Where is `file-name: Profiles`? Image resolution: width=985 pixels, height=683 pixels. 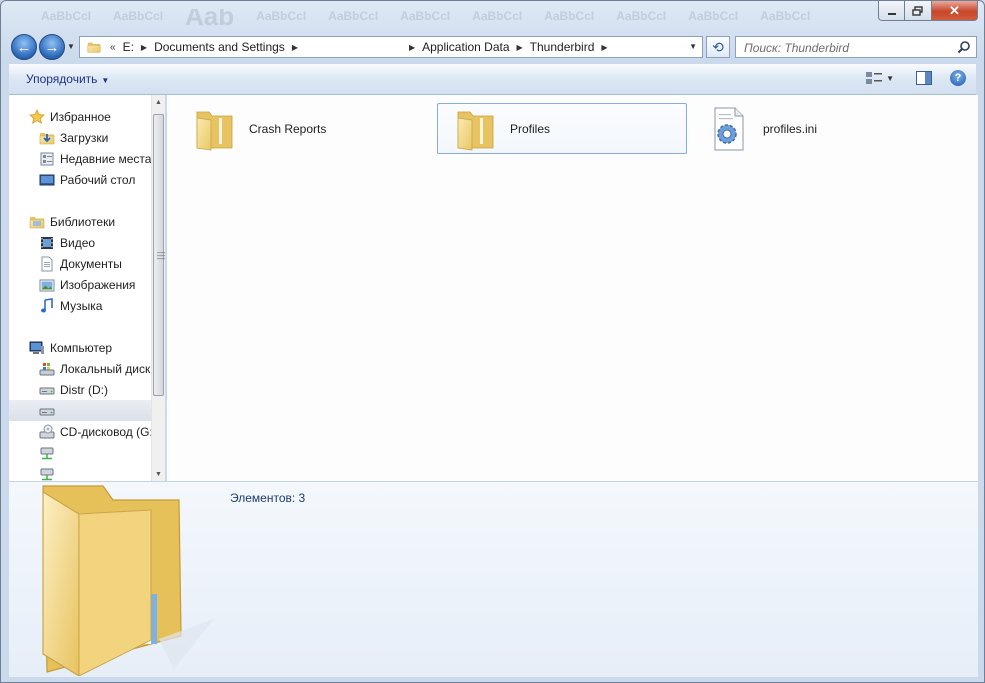 file-name: Profiles is located at coordinates (530, 128).